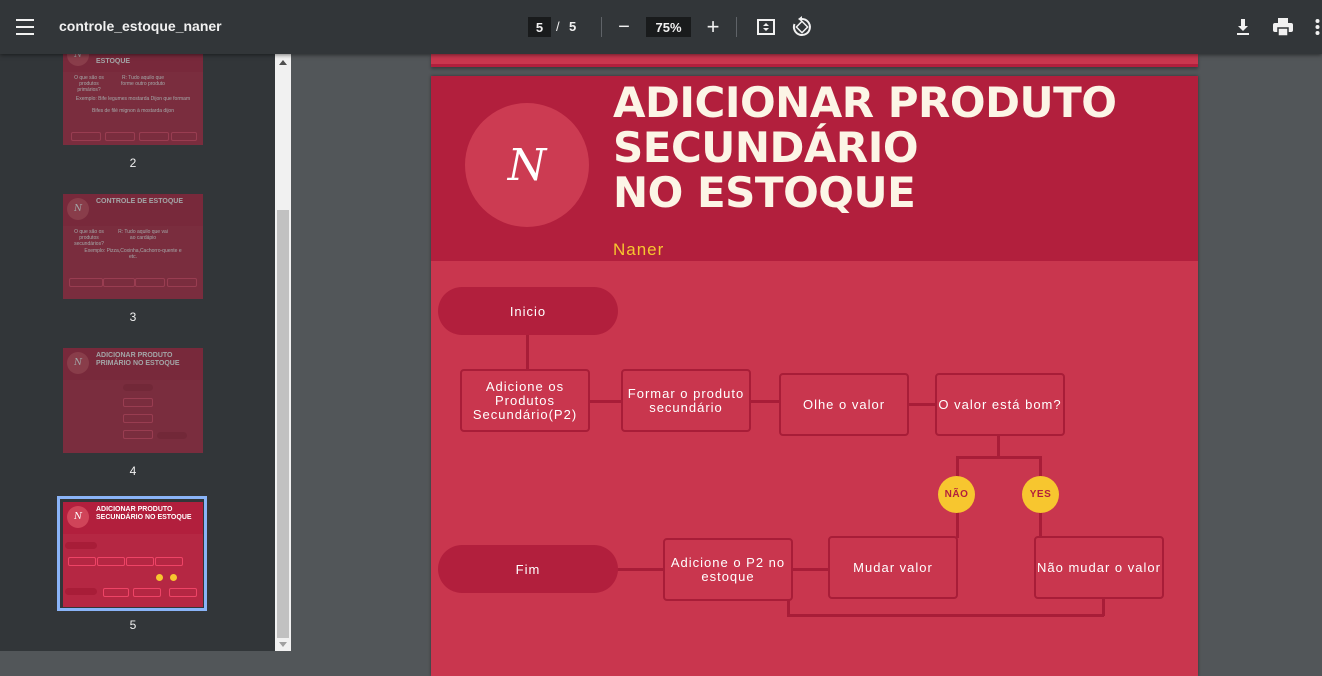  Describe the element at coordinates (25, 27) in the screenshot. I see `menu-icon` at that location.